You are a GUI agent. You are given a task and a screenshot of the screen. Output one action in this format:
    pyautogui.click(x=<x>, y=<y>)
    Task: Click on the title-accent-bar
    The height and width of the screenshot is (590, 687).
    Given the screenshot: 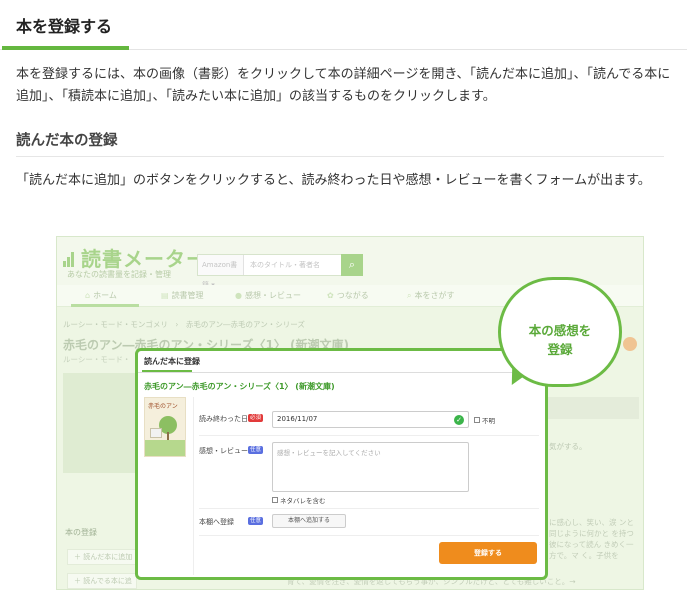 What is the action you would take?
    pyautogui.click(x=65, y=48)
    